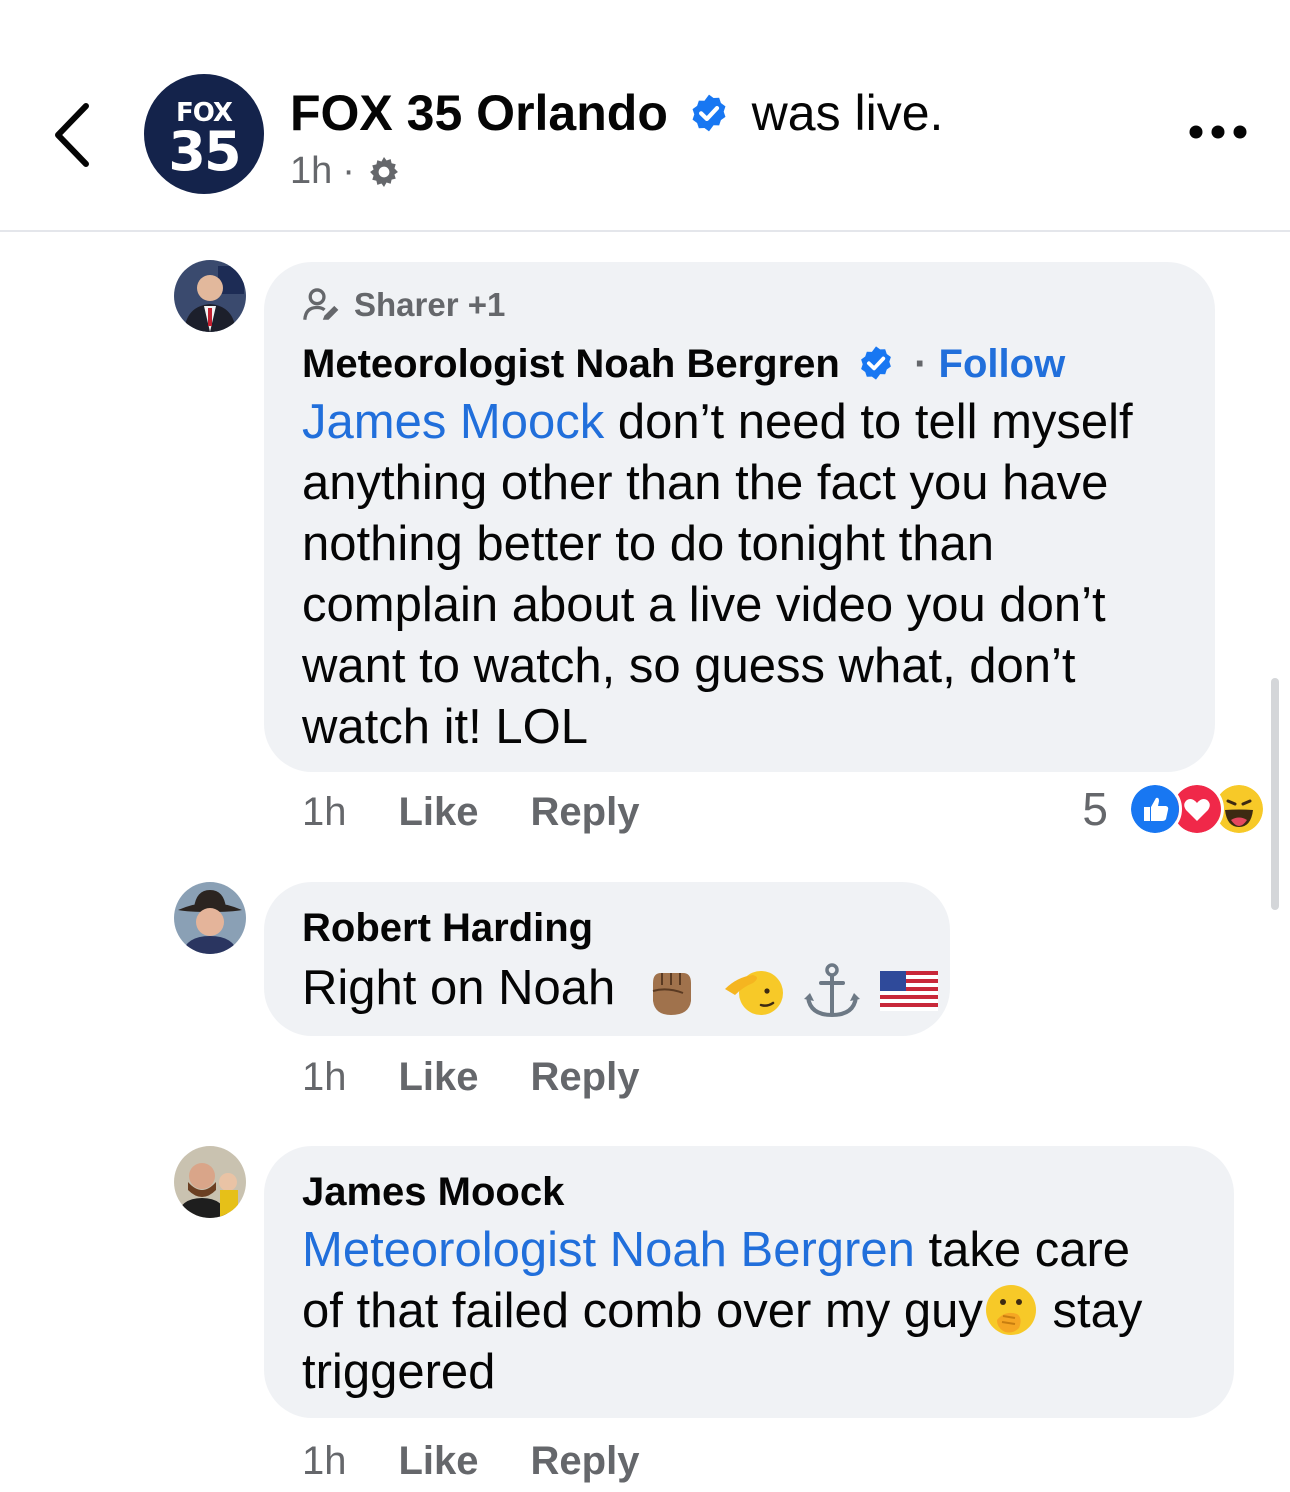 The width and height of the screenshot is (1290, 1492). What do you see at coordinates (321, 304) in the screenshot?
I see `sharer-person-icon` at bounding box center [321, 304].